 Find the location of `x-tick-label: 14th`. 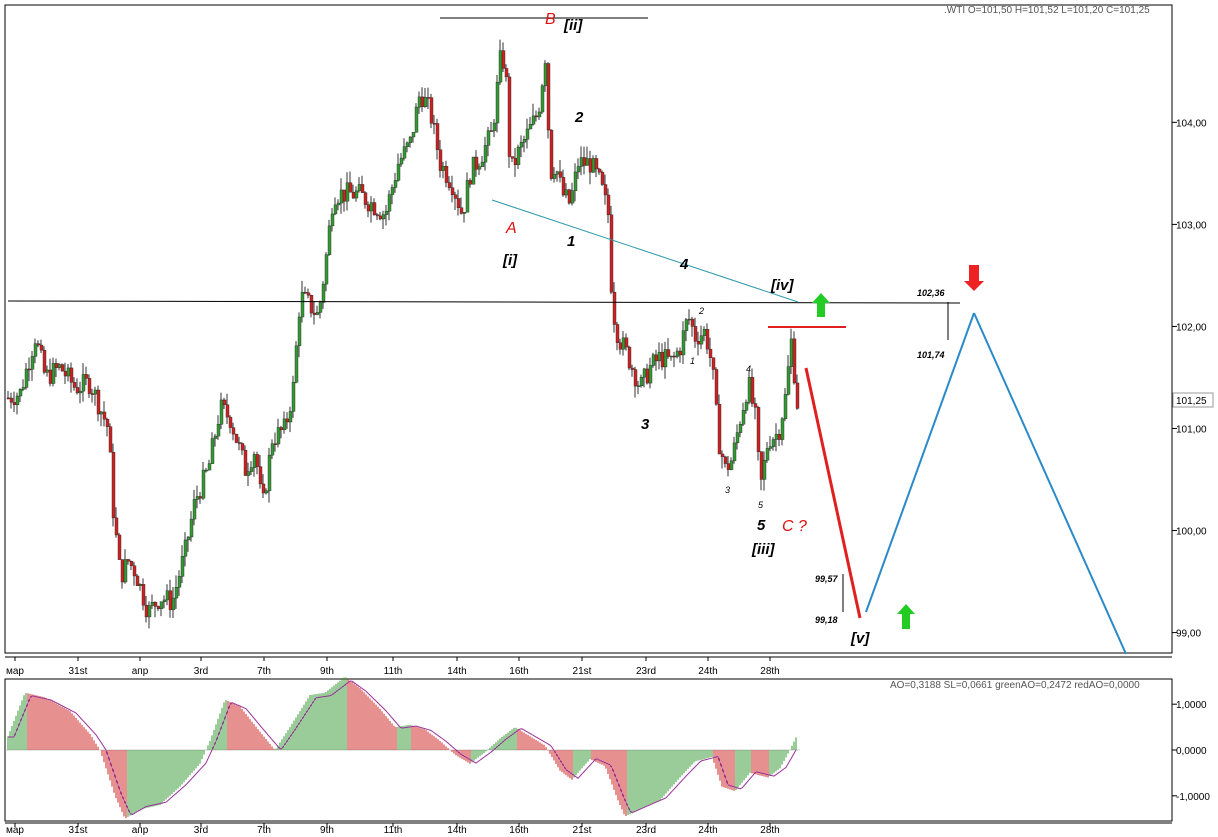

x-tick-label: 14th is located at coordinates (456, 830).